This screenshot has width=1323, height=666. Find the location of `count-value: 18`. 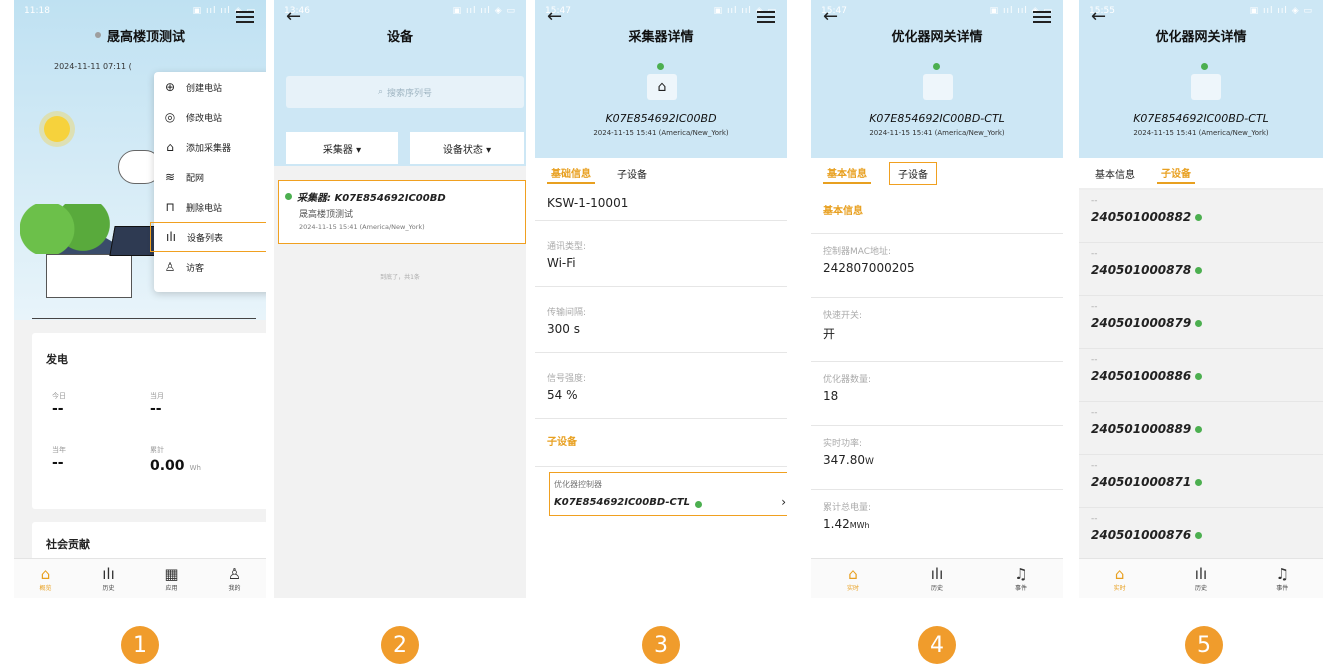

count-value: 18 is located at coordinates (831, 396).